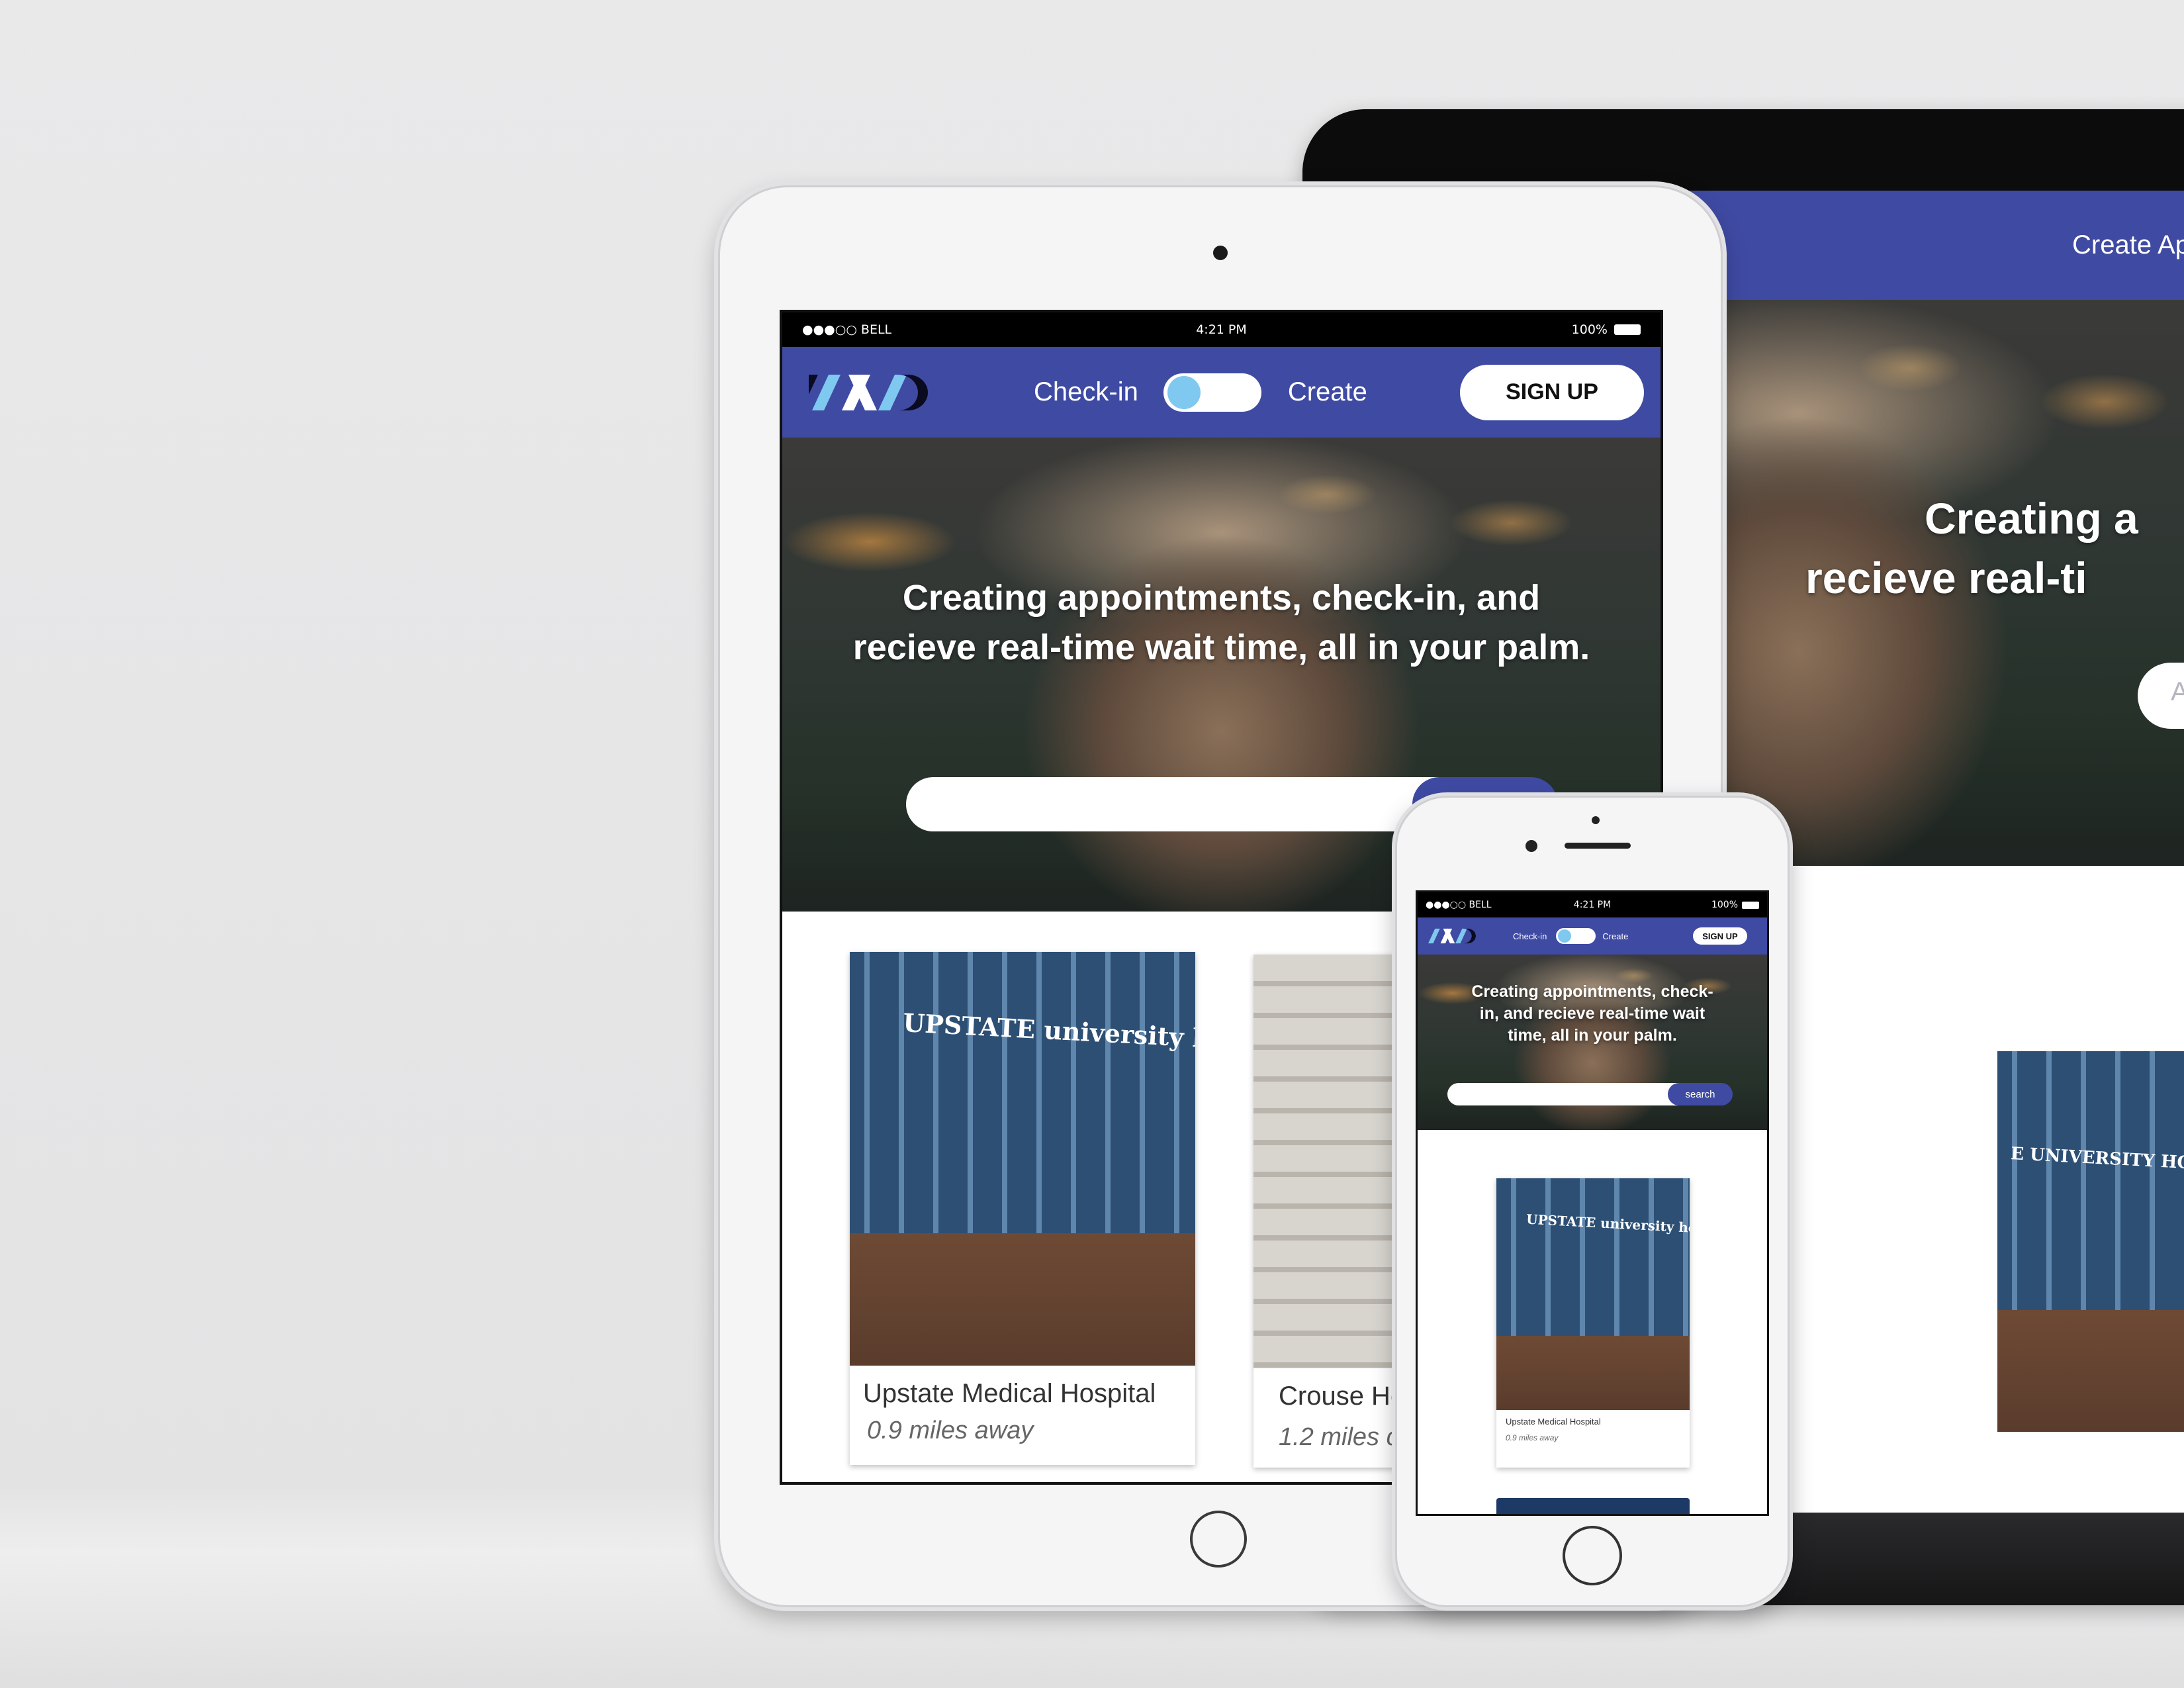 The image size is (2184, 1688). What do you see at coordinates (1022, 1159) in the screenshot?
I see `hospital-card-photo: UPSTATE university hospital` at bounding box center [1022, 1159].